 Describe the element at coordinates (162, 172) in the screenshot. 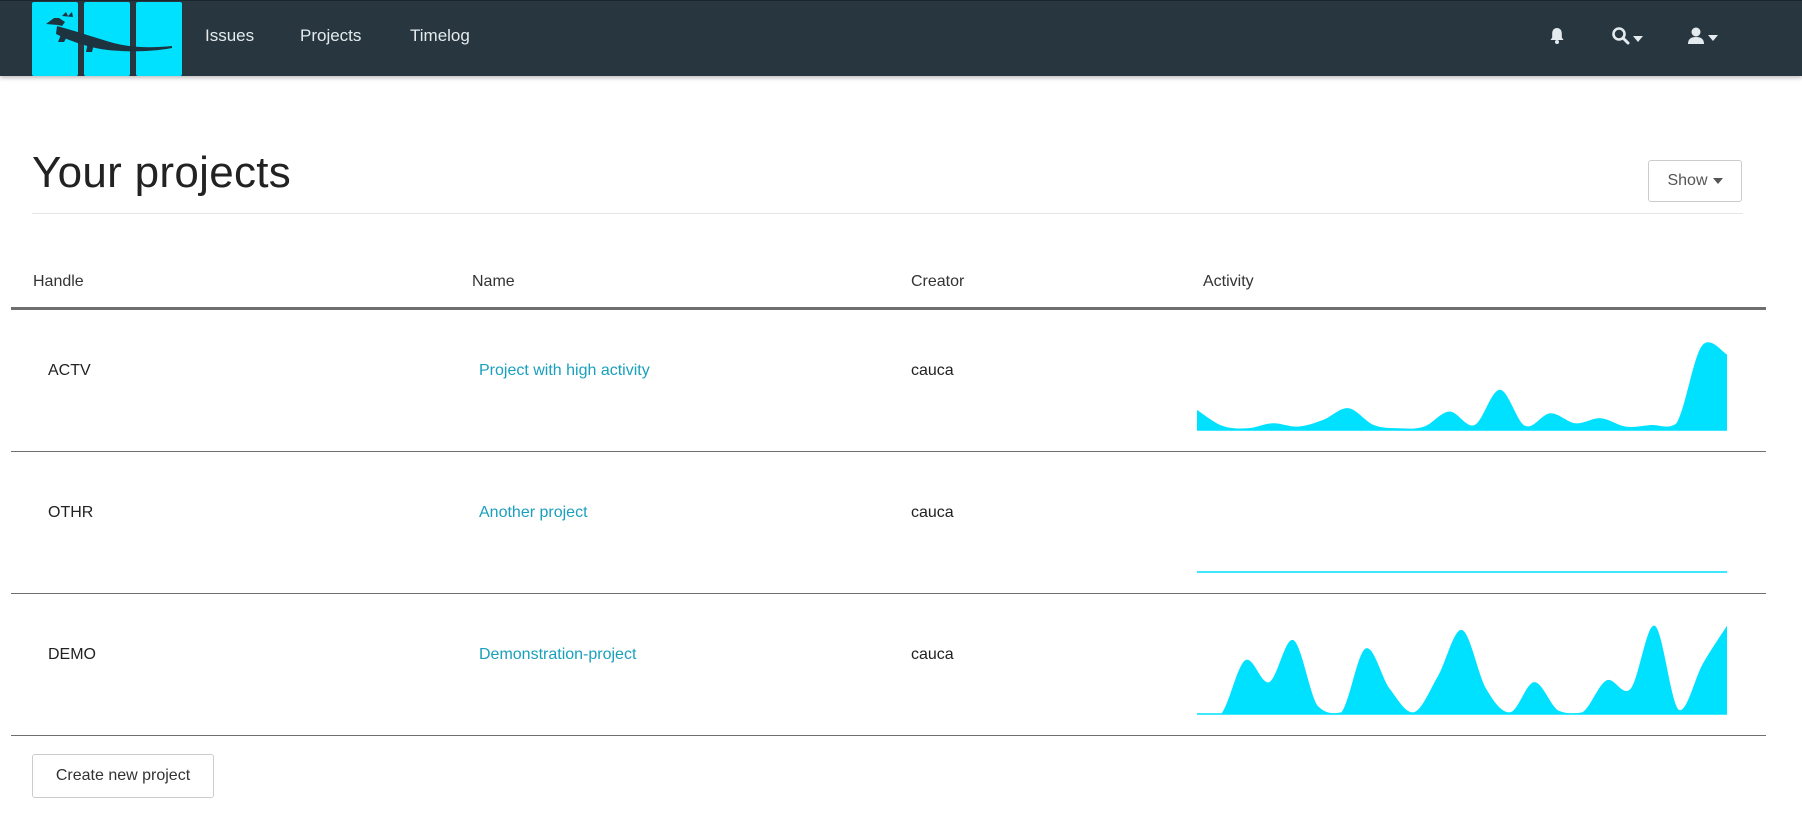

I see `page-title: Your projects` at that location.